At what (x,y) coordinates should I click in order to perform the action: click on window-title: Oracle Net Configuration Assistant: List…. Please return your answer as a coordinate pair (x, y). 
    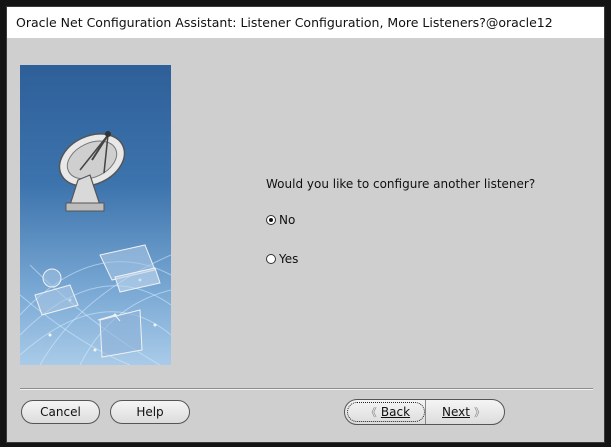
    Looking at the image, I should click on (305, 22).